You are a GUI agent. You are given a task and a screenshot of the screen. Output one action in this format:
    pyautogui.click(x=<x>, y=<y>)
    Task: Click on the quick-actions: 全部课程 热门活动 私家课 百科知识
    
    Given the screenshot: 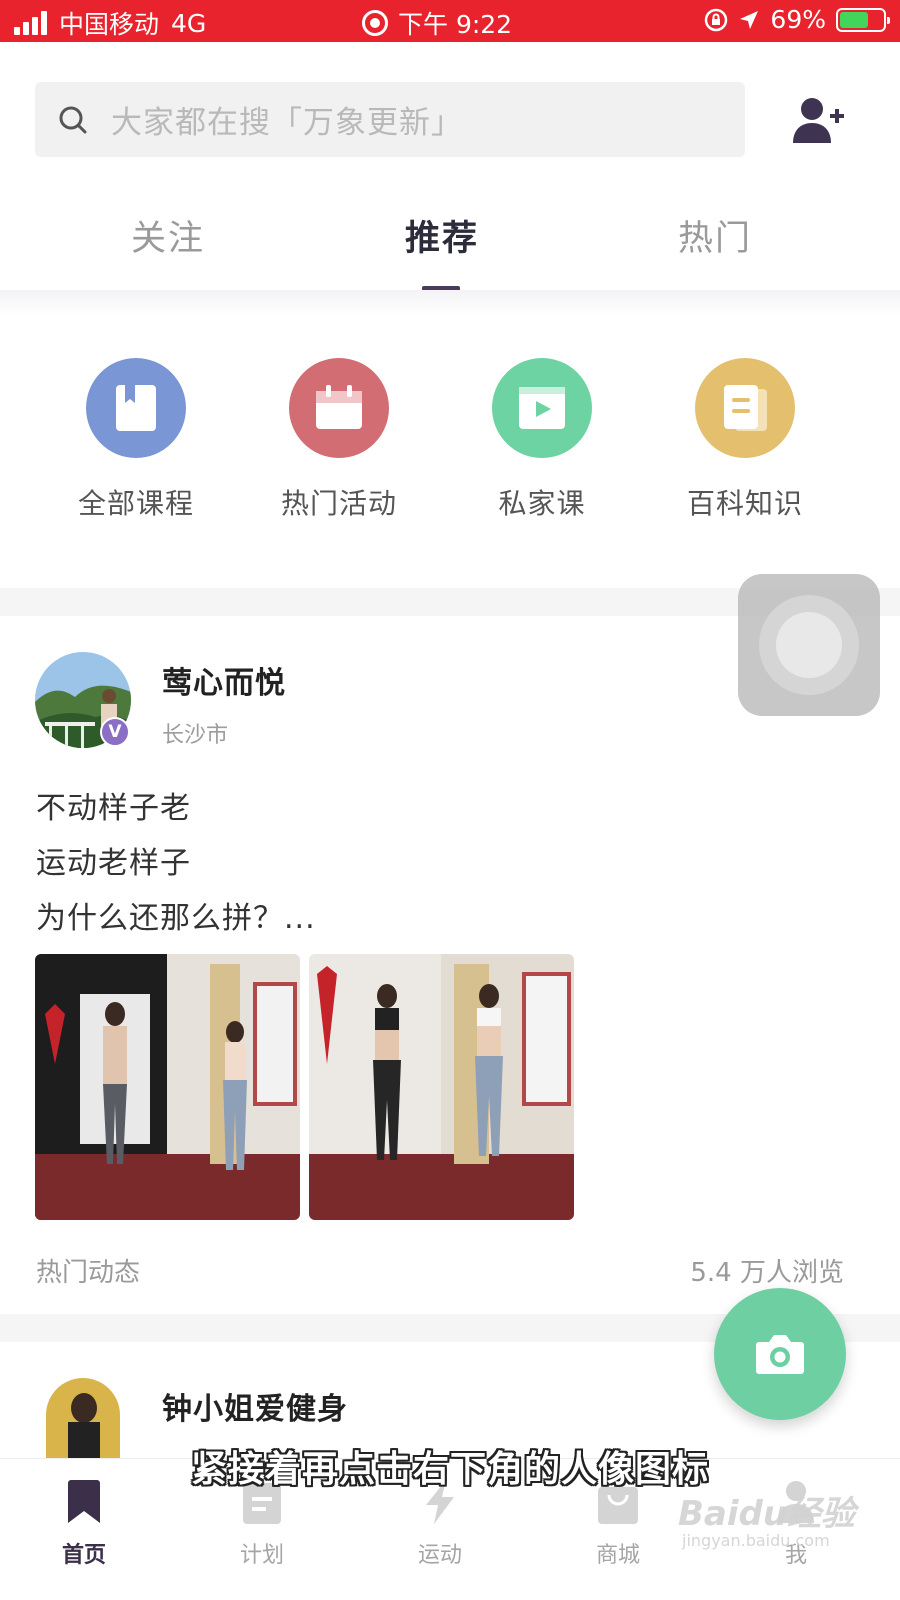 What is the action you would take?
    pyautogui.click(x=450, y=443)
    